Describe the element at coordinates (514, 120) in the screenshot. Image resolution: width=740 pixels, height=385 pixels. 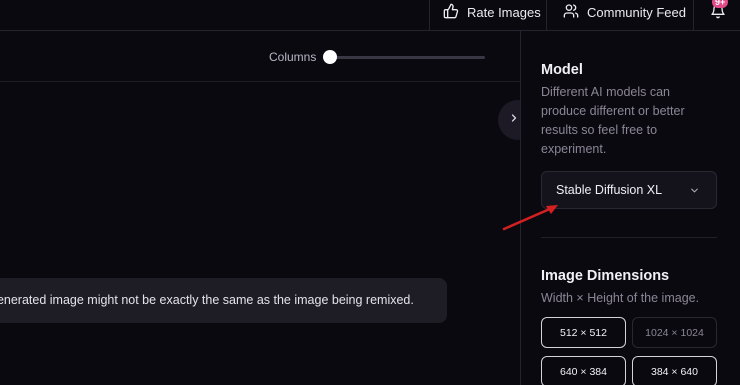
I see `chevron-right-icon` at that location.